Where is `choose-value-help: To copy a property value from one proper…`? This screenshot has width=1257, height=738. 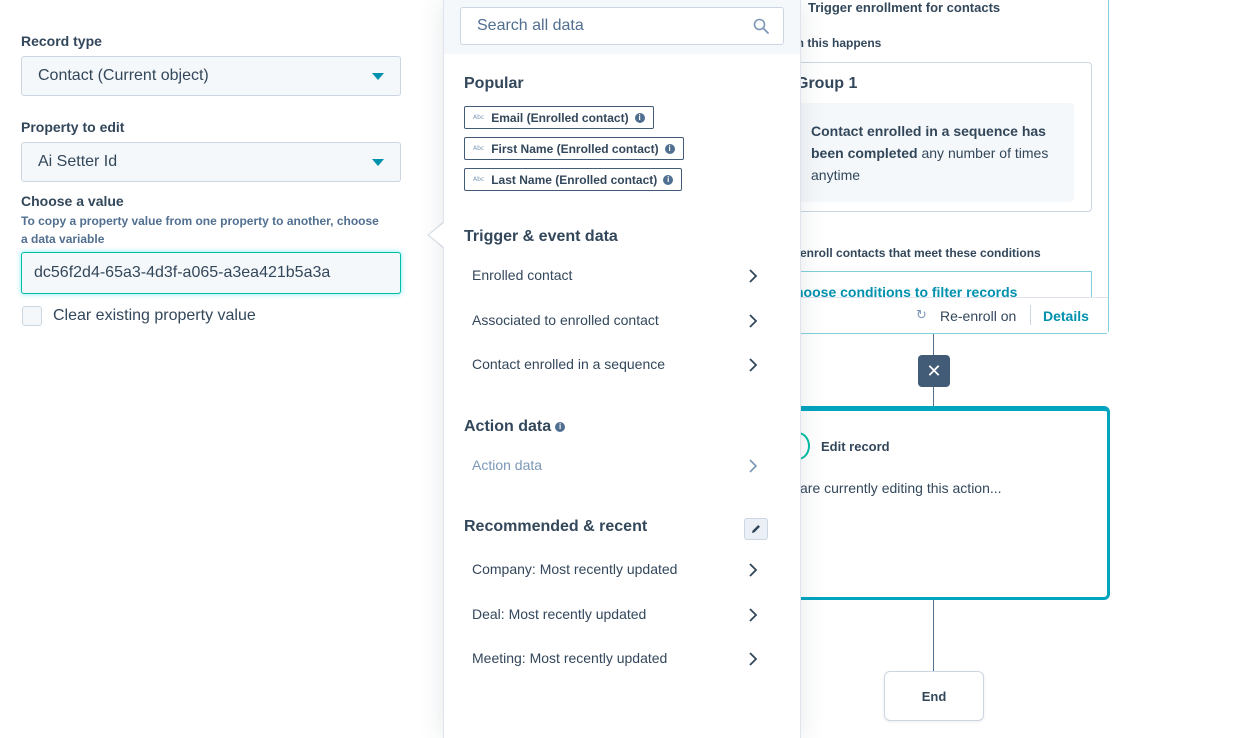 choose-value-help: To copy a property value from one proper… is located at coordinates (200, 230).